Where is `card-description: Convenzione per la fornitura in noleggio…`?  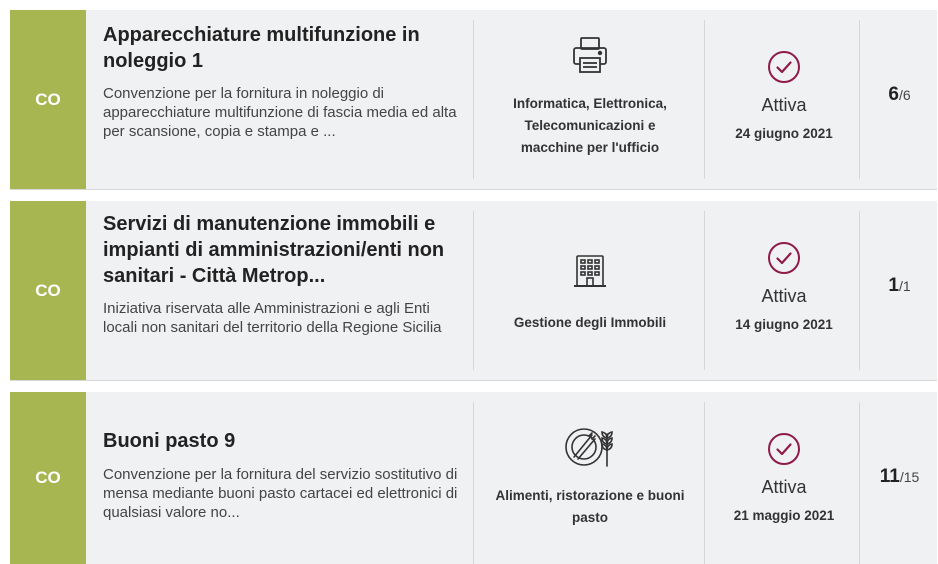
card-description: Convenzione per la fornitura in noleggio… is located at coordinates (280, 112).